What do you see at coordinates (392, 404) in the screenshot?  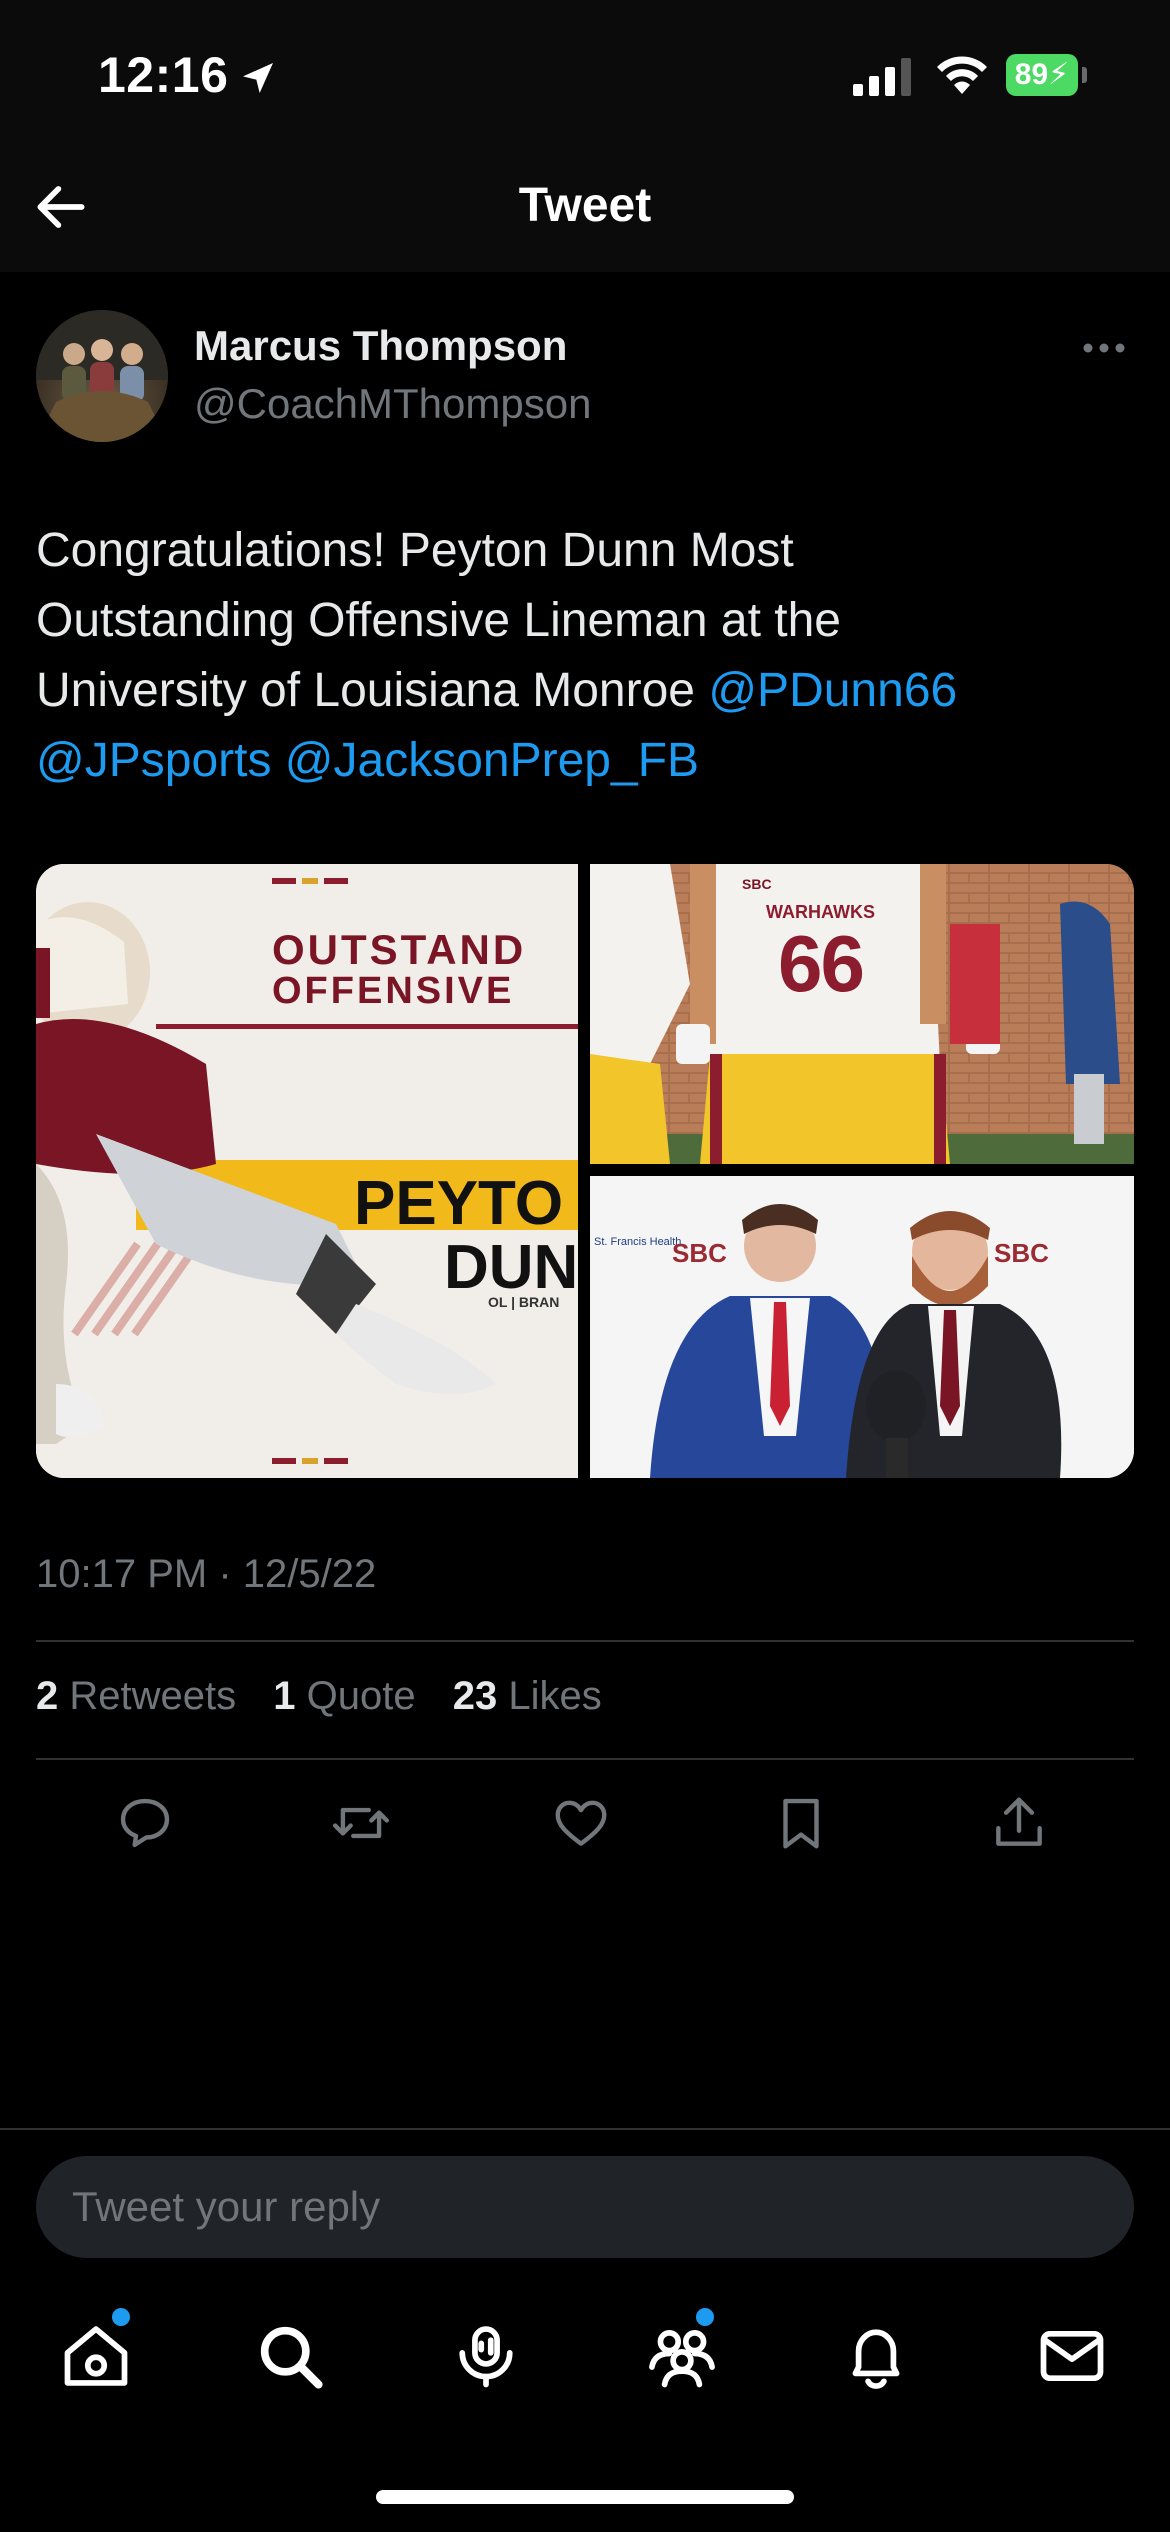 I see `author-handle: @CoachMThompson` at bounding box center [392, 404].